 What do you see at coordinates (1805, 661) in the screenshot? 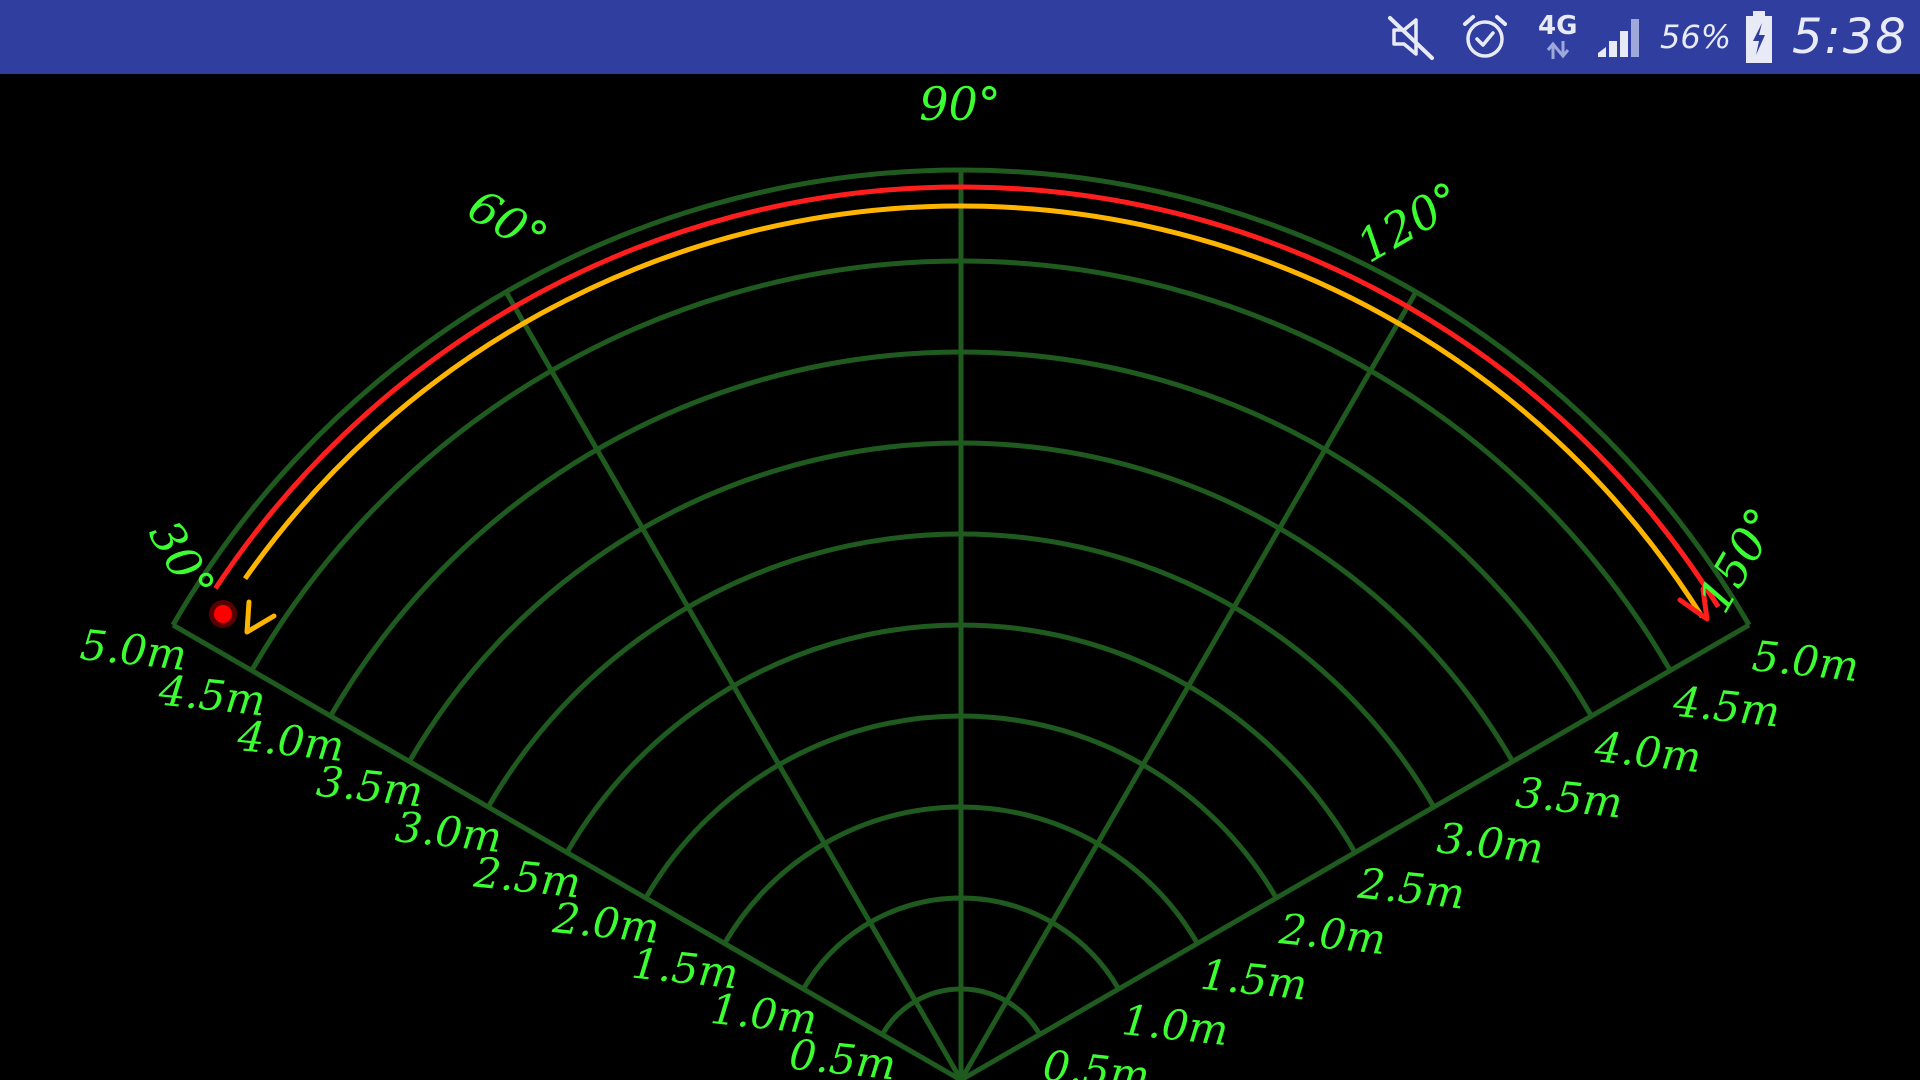
I see `distance-label-right-10: 5.0m` at bounding box center [1805, 661].